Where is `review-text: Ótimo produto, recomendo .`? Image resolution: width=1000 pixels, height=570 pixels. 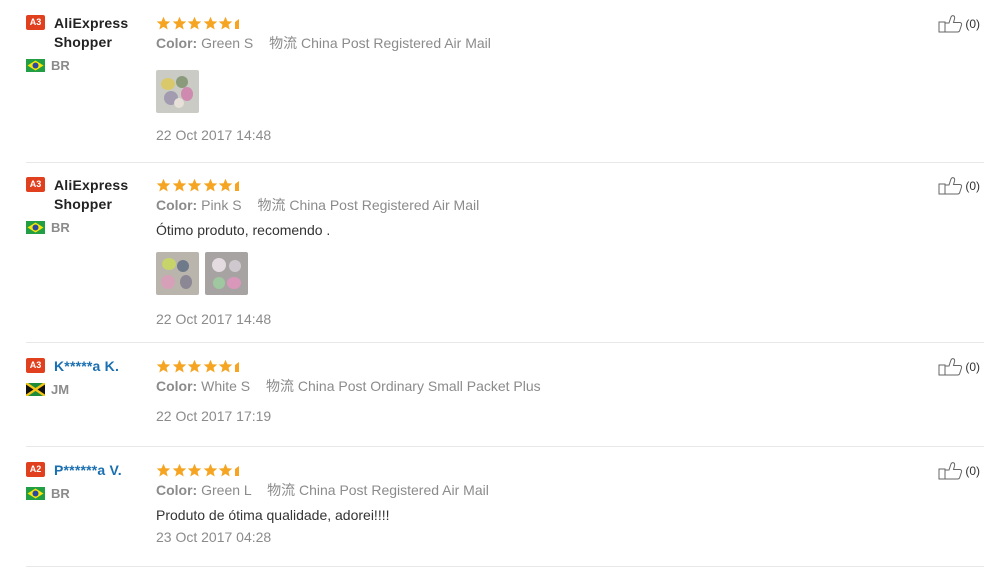 review-text: Ótimo produto, recomendo . is located at coordinates (243, 230).